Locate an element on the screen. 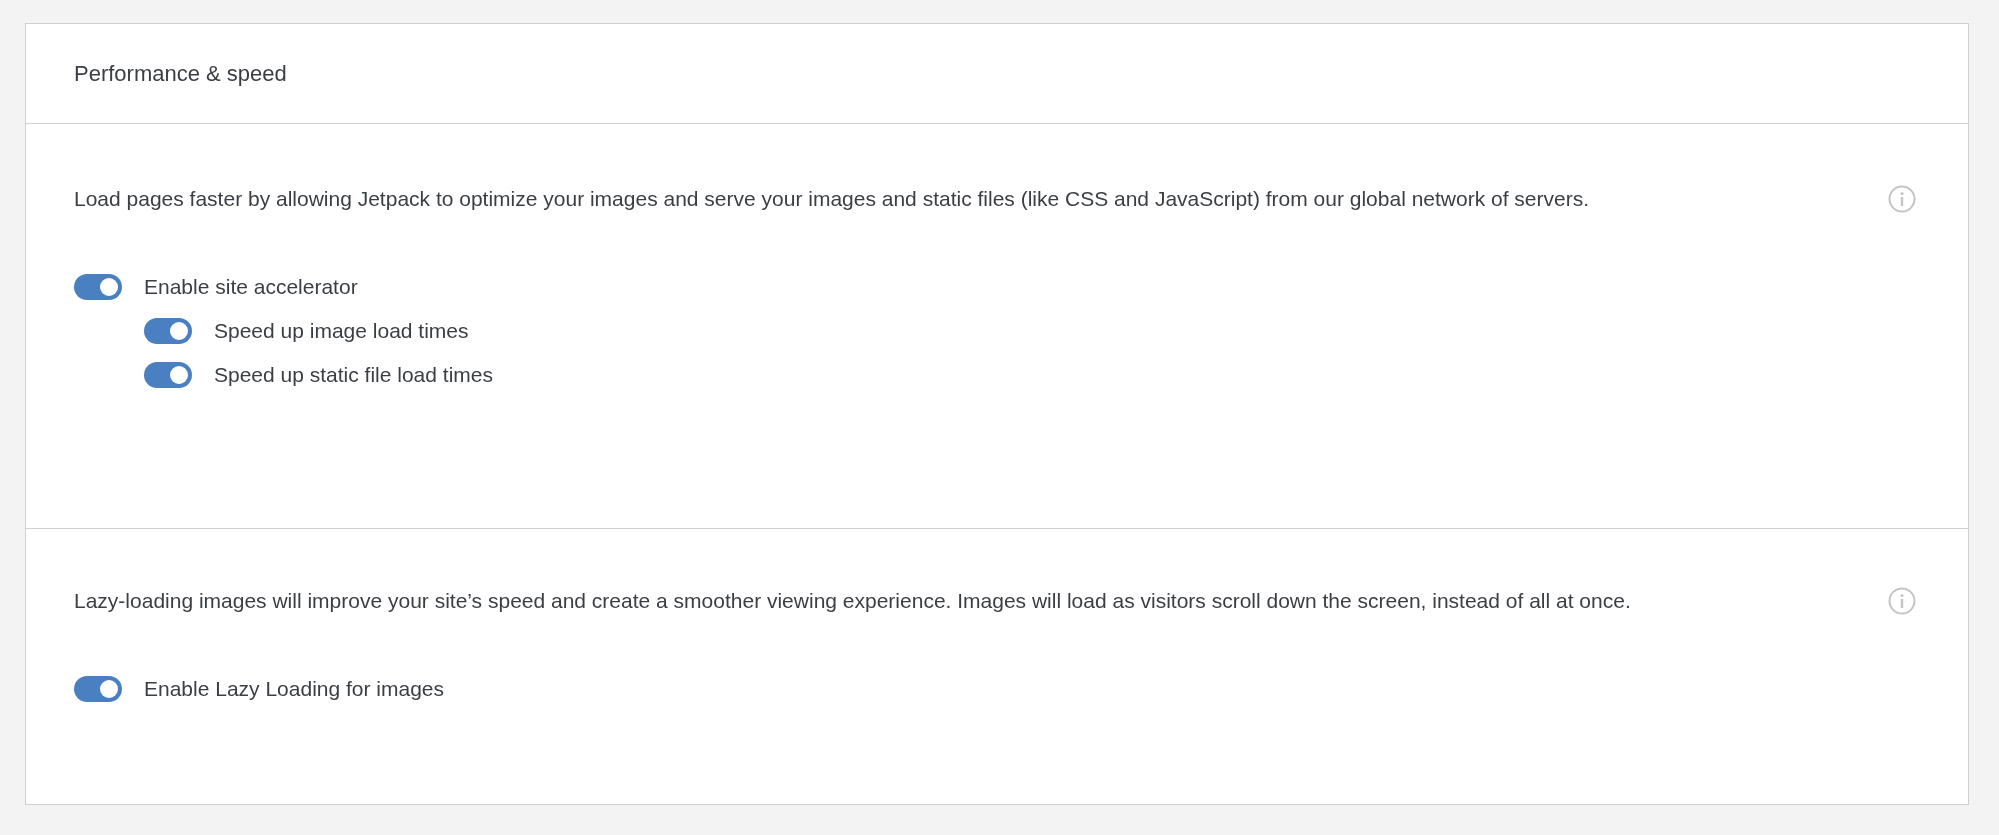 The height and width of the screenshot is (835, 1999). toggle-label: Enable Lazy Loading for images is located at coordinates (294, 689).